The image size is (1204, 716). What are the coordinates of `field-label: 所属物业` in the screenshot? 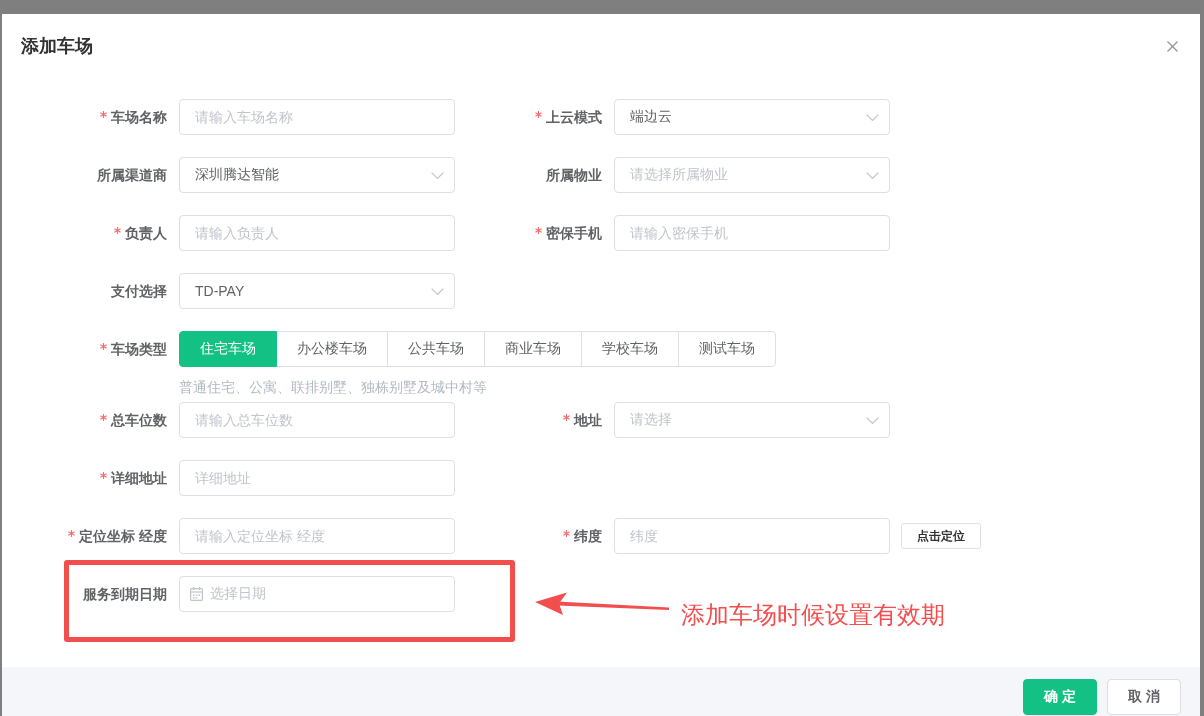 It's located at (574, 175).